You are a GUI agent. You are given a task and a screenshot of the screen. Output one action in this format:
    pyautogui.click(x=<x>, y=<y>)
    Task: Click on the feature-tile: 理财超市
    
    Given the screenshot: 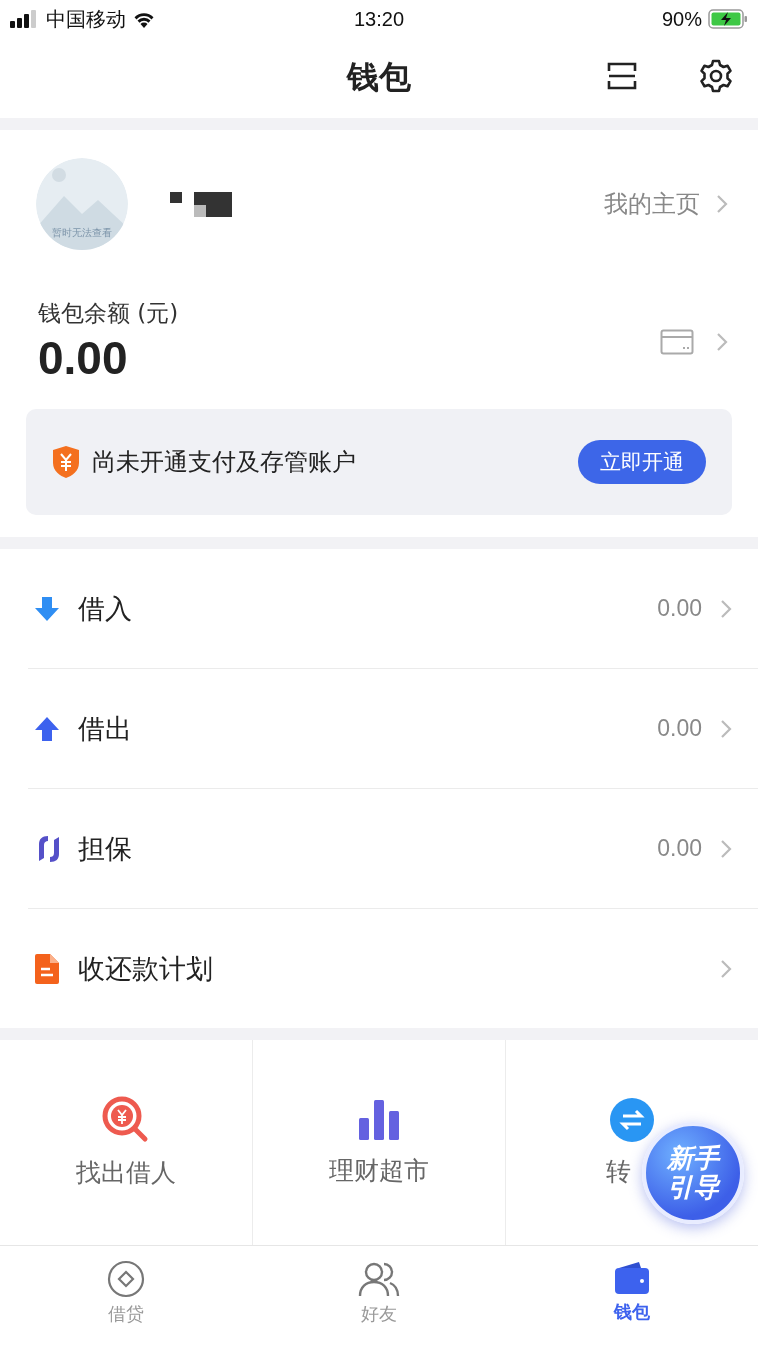 What is the action you would take?
    pyautogui.click(x=378, y=1142)
    